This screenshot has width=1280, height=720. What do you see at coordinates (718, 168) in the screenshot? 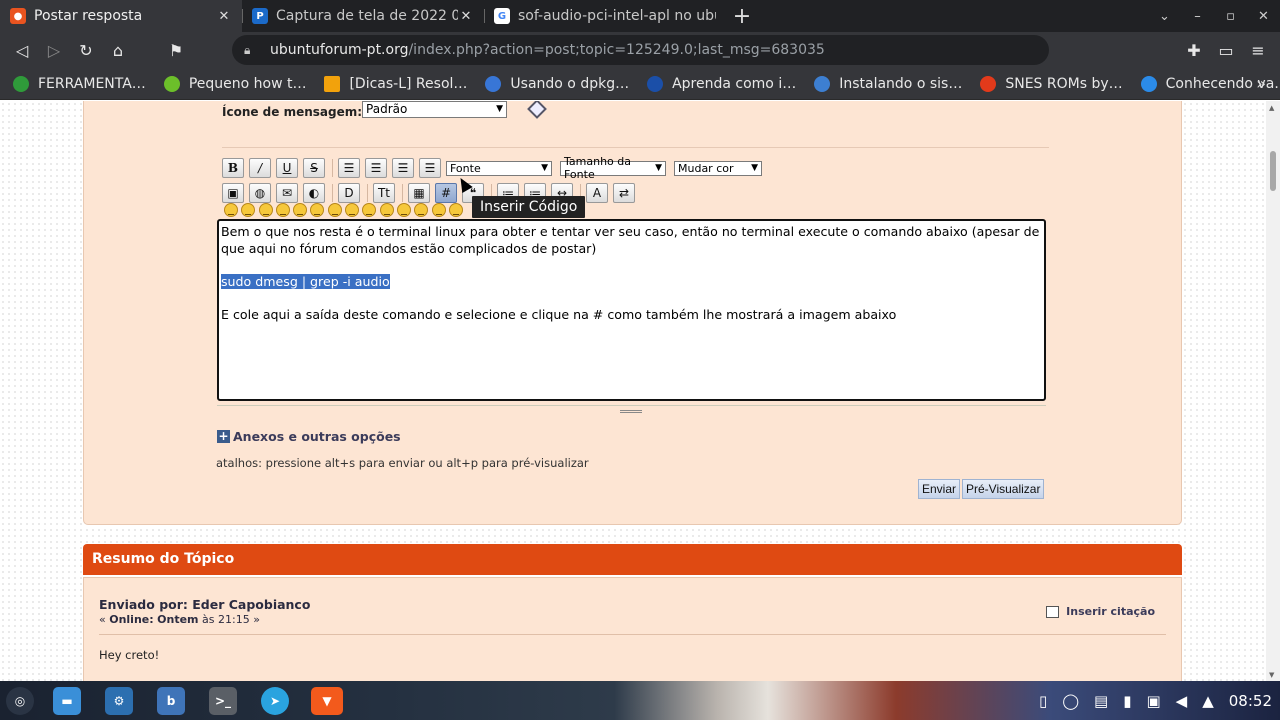
I see `color-select: Mudar cor ▼` at bounding box center [718, 168].